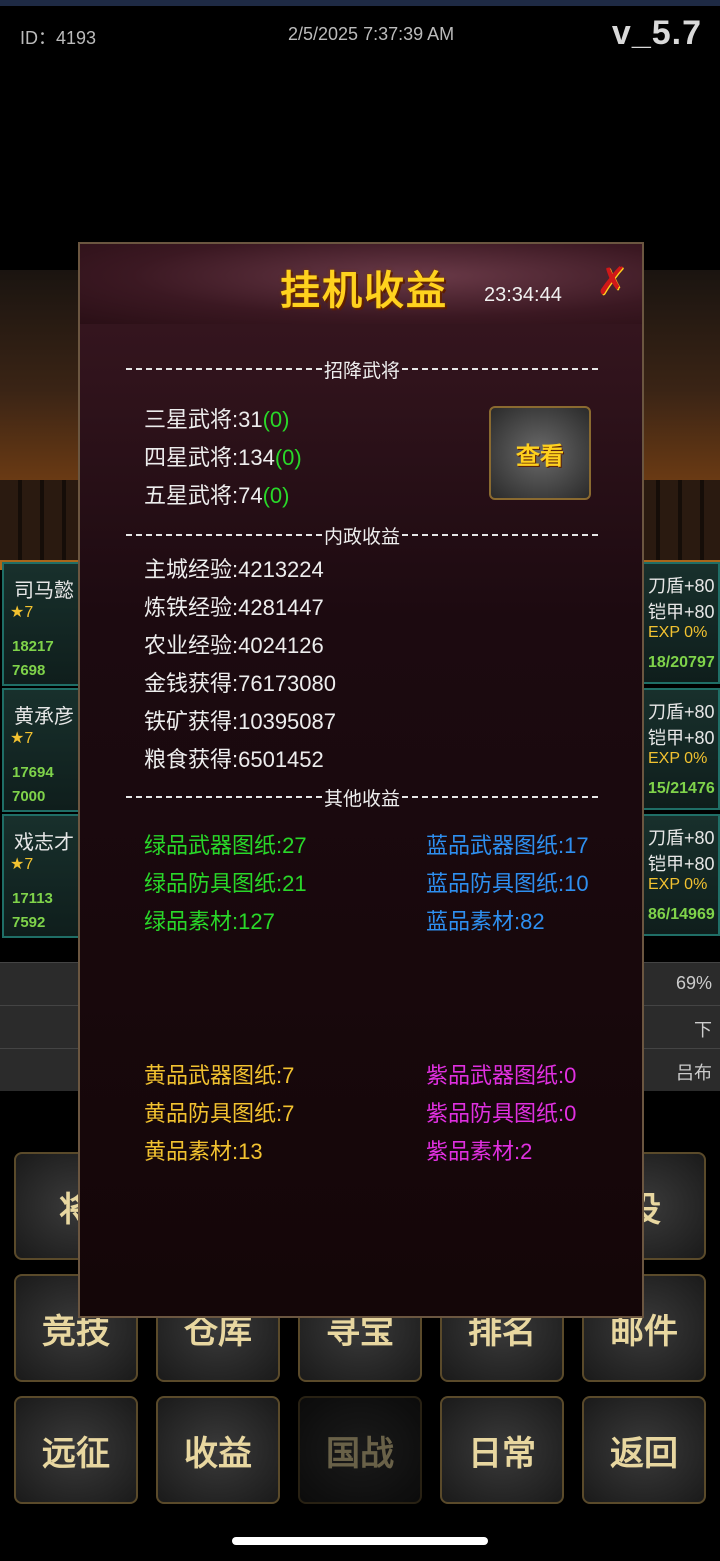  I want to click on general-card: 司马懿 ★7 18217 7698, so click(42, 624).